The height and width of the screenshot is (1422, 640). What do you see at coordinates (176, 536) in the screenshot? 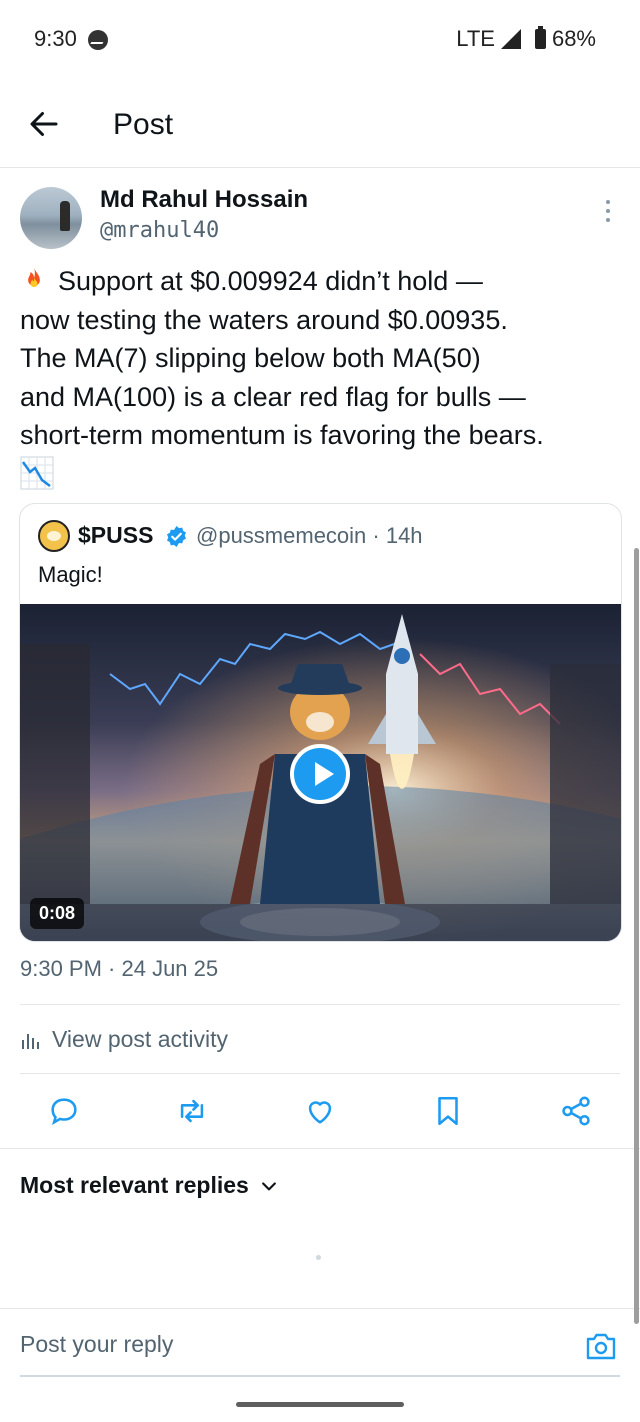
I see `verified-badge-icon` at bounding box center [176, 536].